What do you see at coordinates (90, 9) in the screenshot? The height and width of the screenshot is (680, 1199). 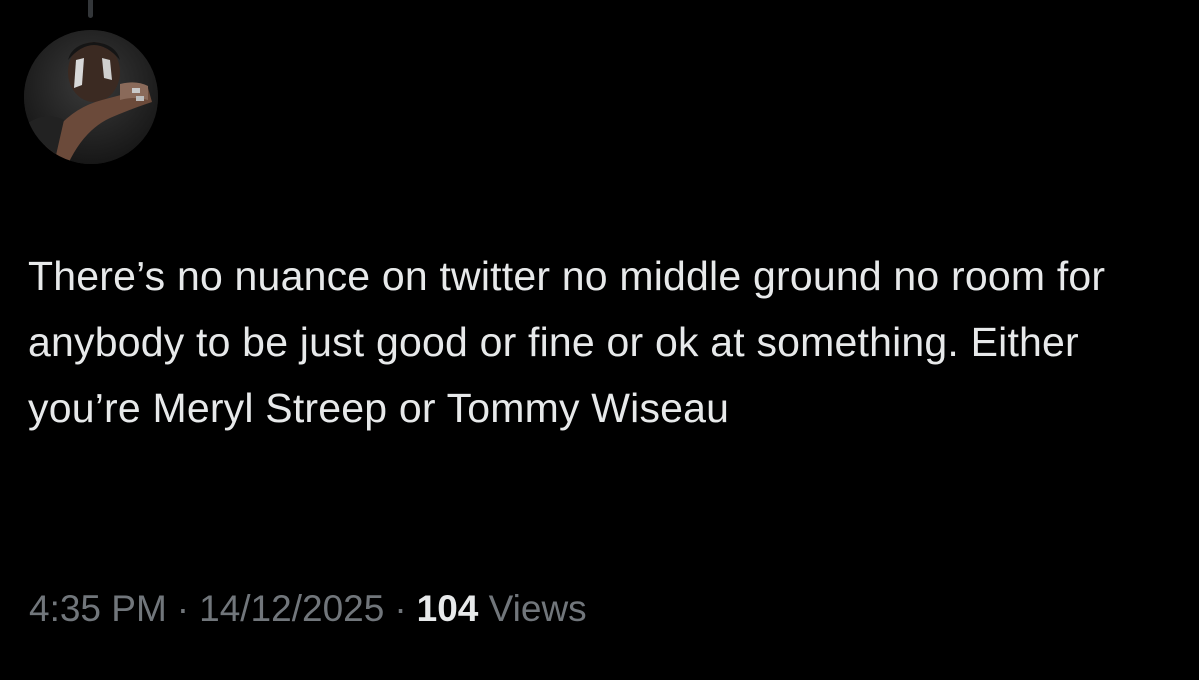 I see `thread-connector-line` at bounding box center [90, 9].